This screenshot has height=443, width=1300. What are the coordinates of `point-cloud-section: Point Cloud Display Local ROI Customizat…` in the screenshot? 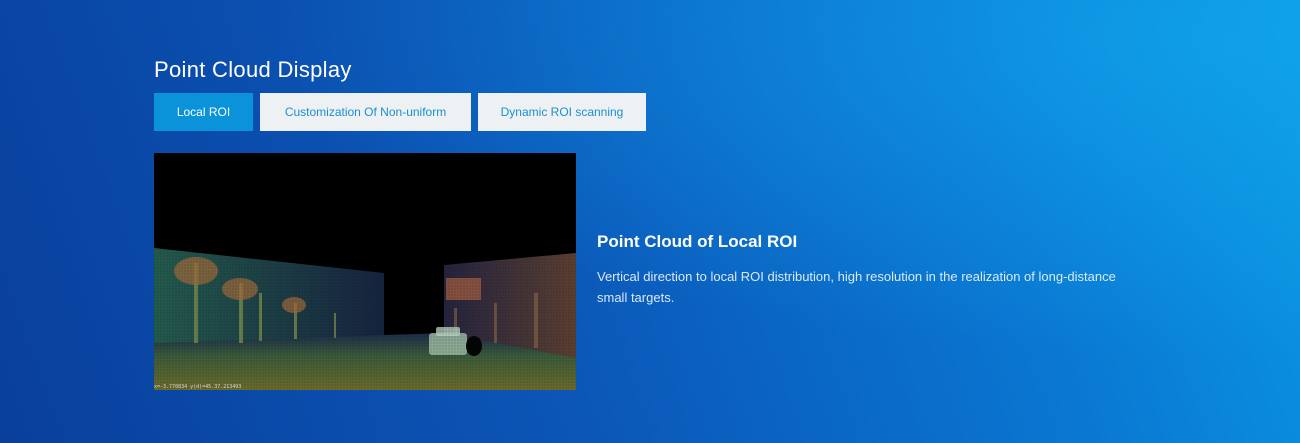 It's located at (654, 93).